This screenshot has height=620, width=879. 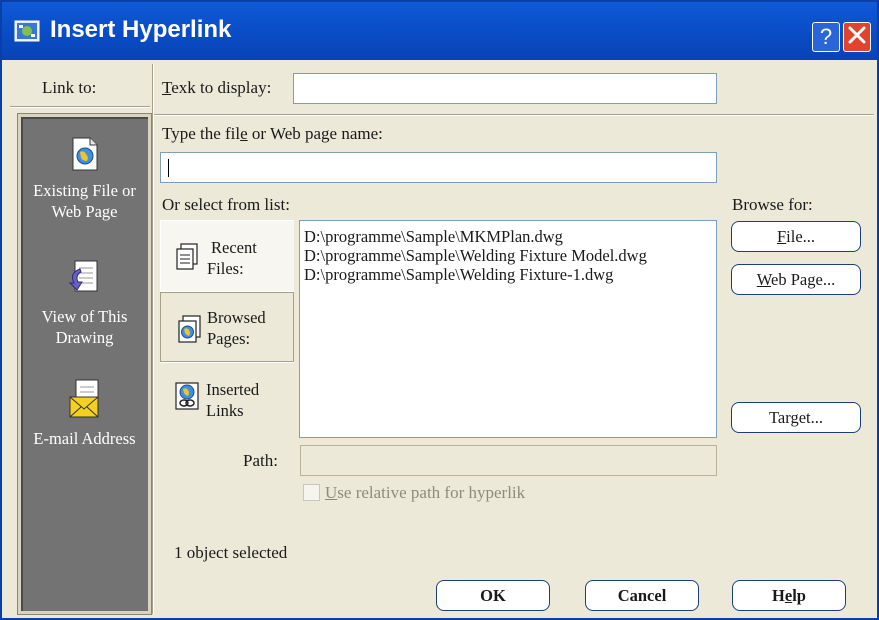 What do you see at coordinates (234, 247) in the screenshot?
I see `tab-recent-files-line1: Recent` at bounding box center [234, 247].